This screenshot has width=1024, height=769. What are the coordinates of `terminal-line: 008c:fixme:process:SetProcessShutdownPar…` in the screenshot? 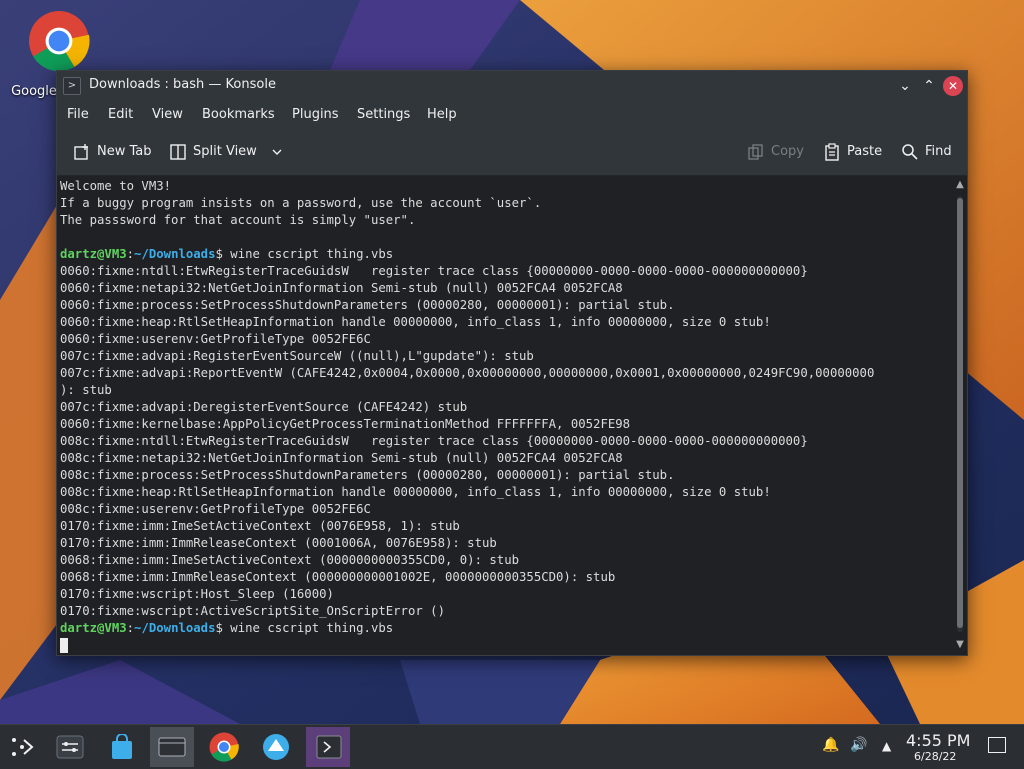 It's located at (367, 475).